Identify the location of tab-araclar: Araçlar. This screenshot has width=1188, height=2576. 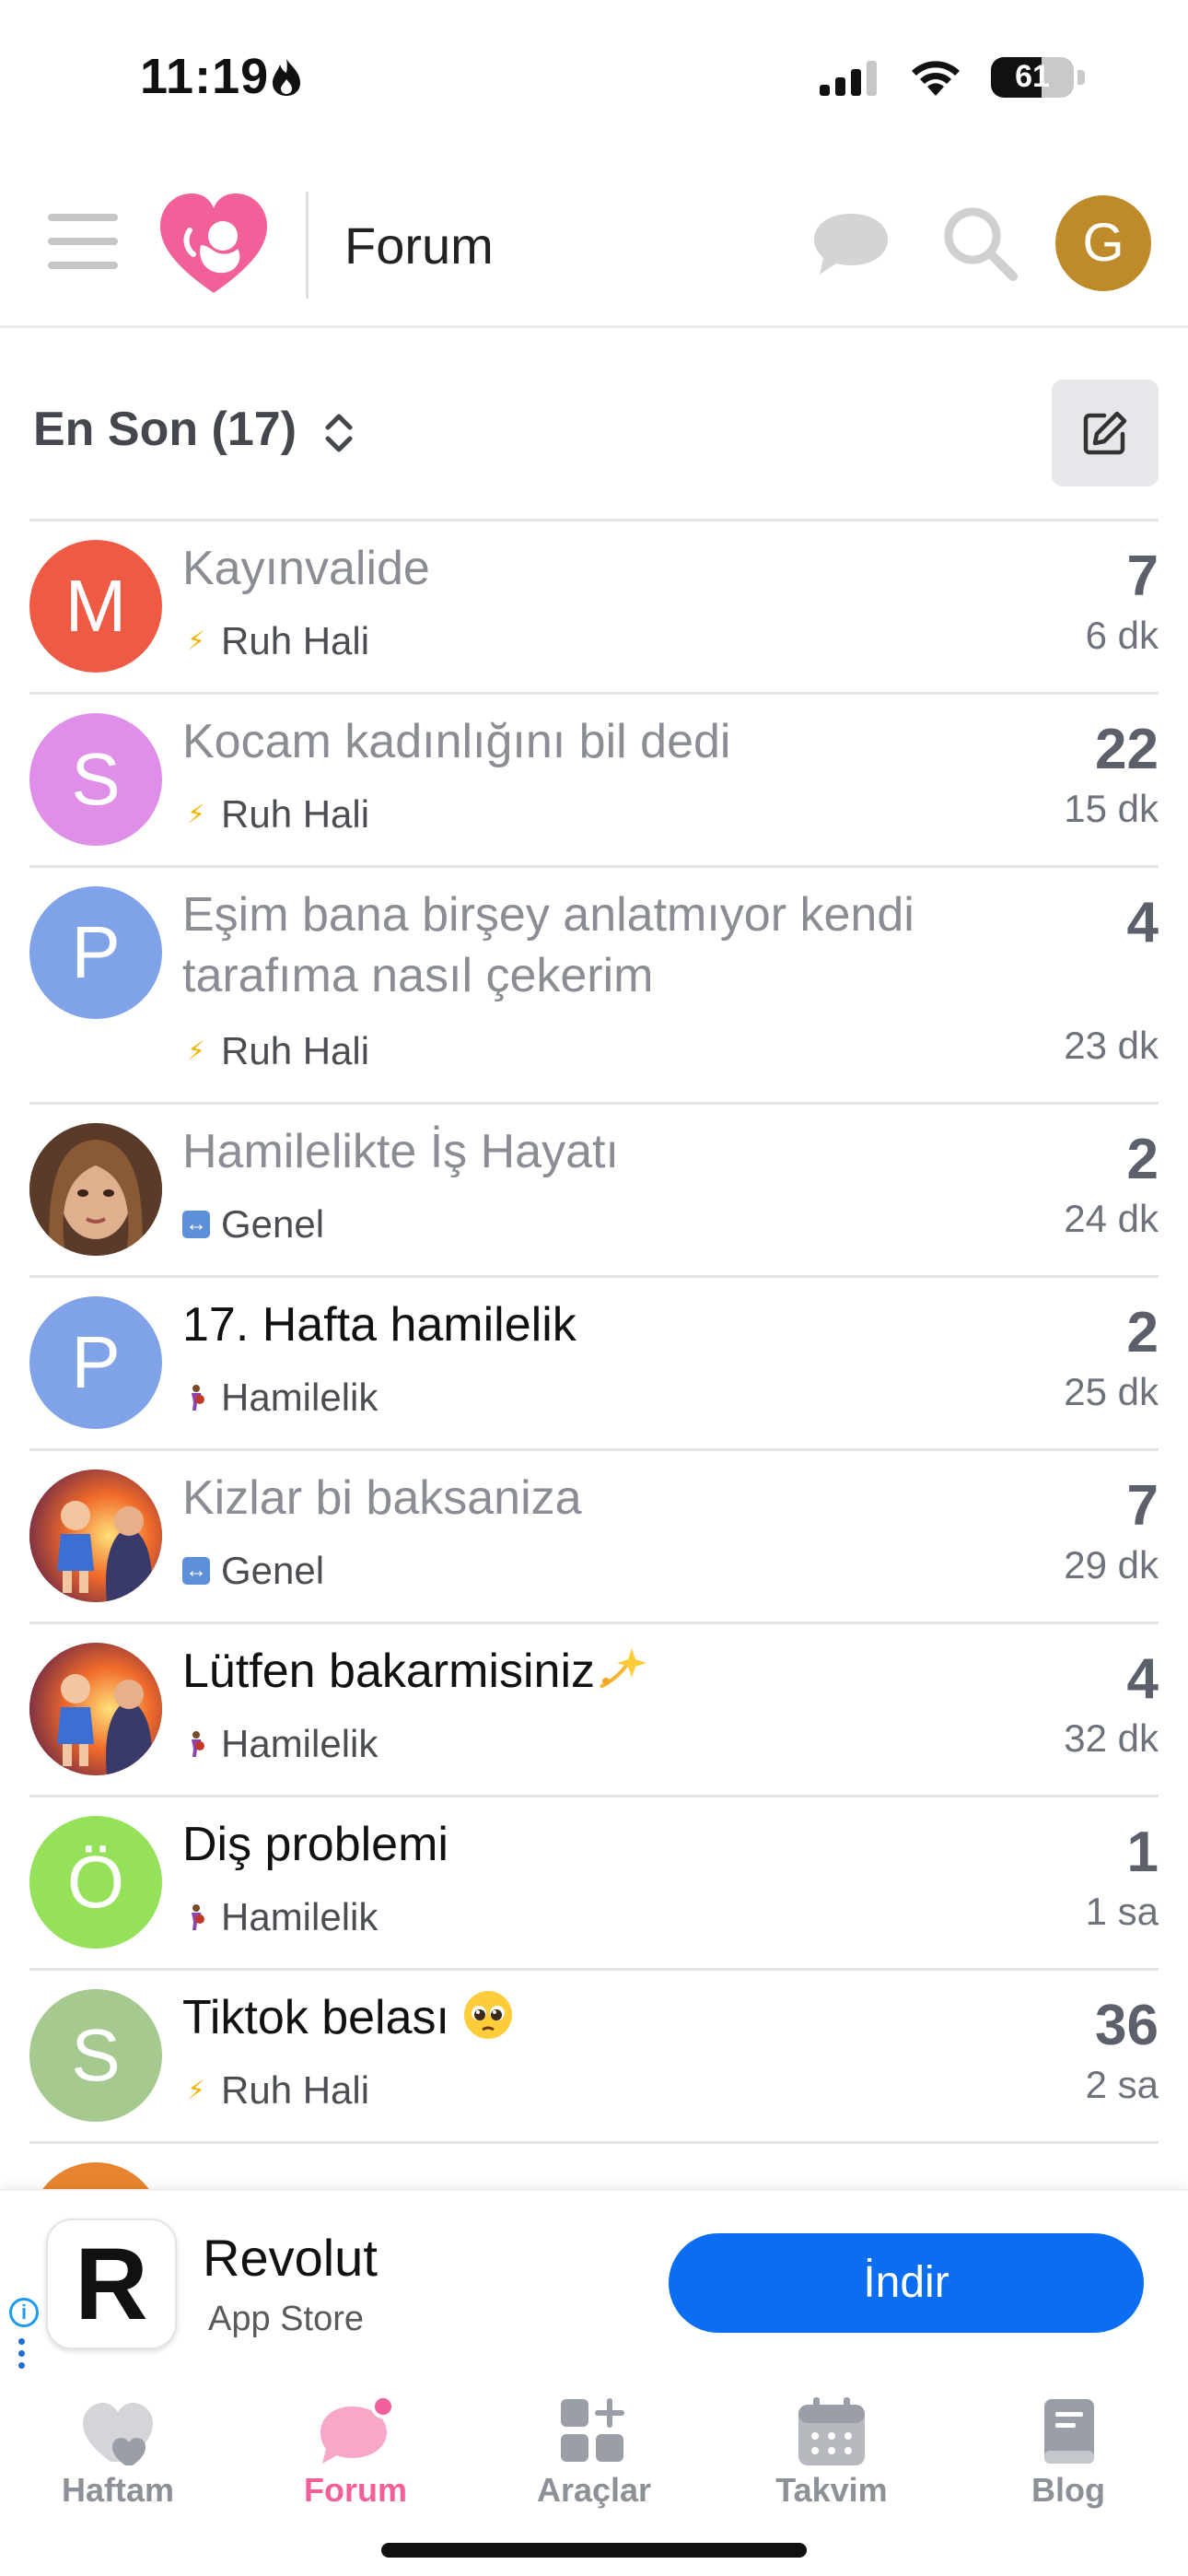
(594, 2455).